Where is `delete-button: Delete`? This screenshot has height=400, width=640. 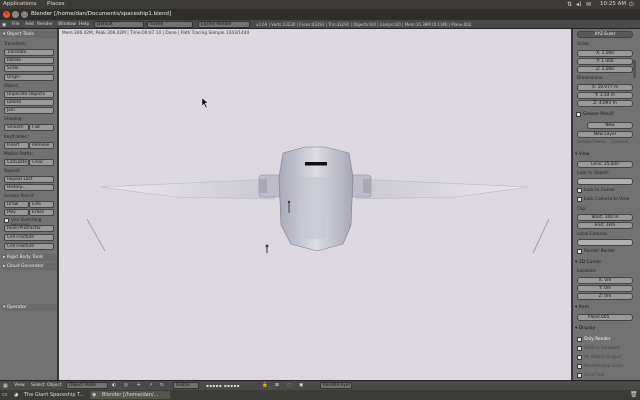 delete-button: Delete is located at coordinates (29, 102).